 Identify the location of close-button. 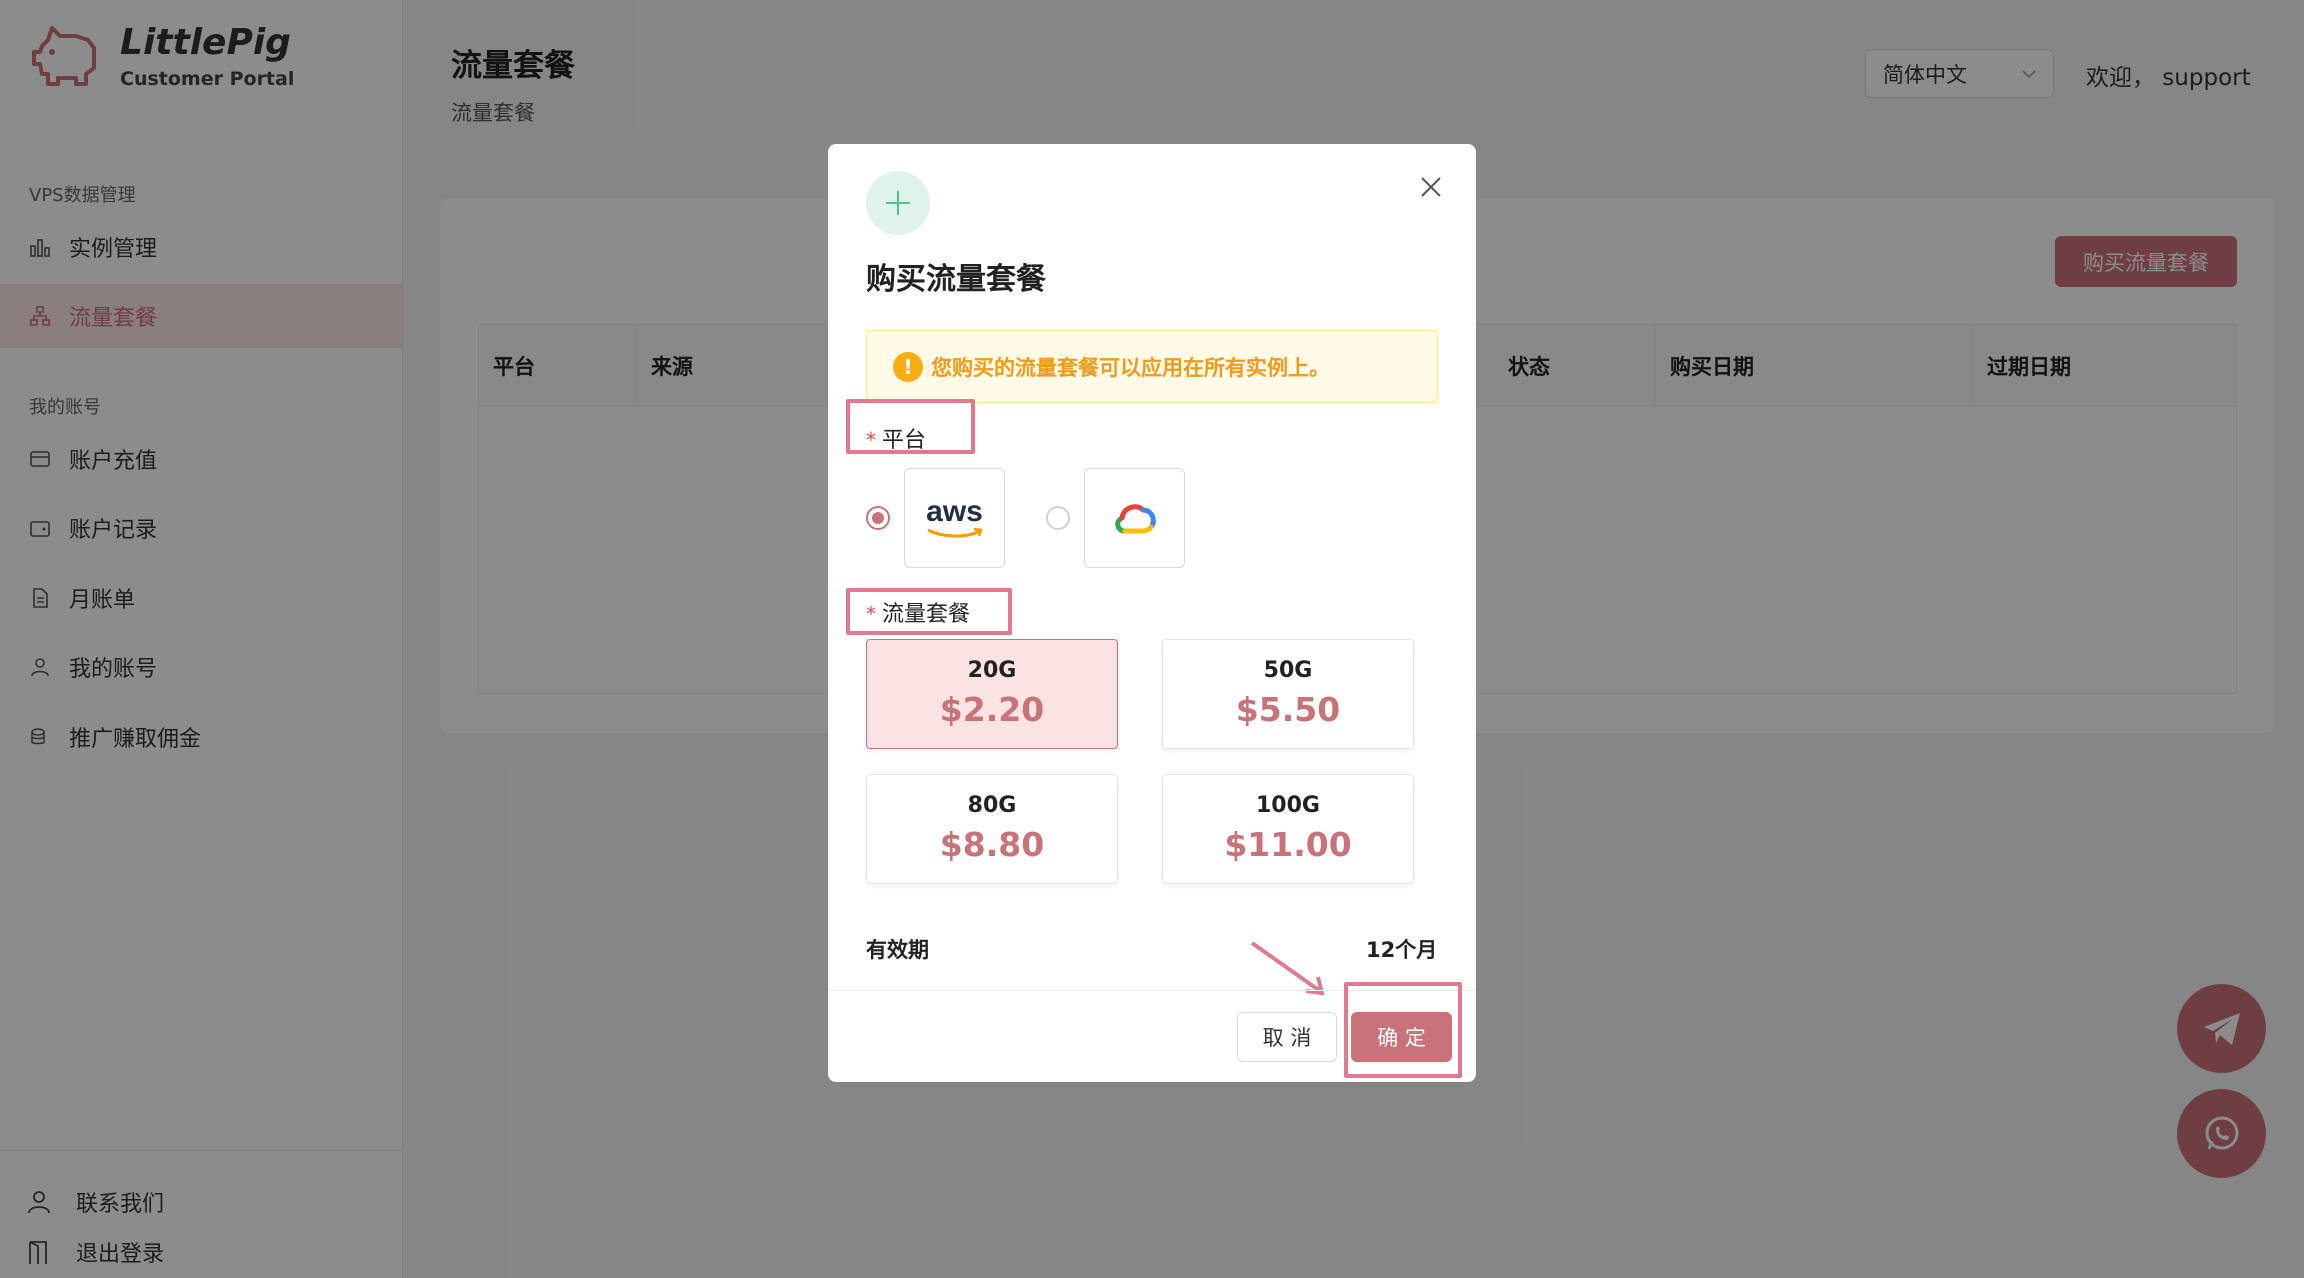
(1431, 187).